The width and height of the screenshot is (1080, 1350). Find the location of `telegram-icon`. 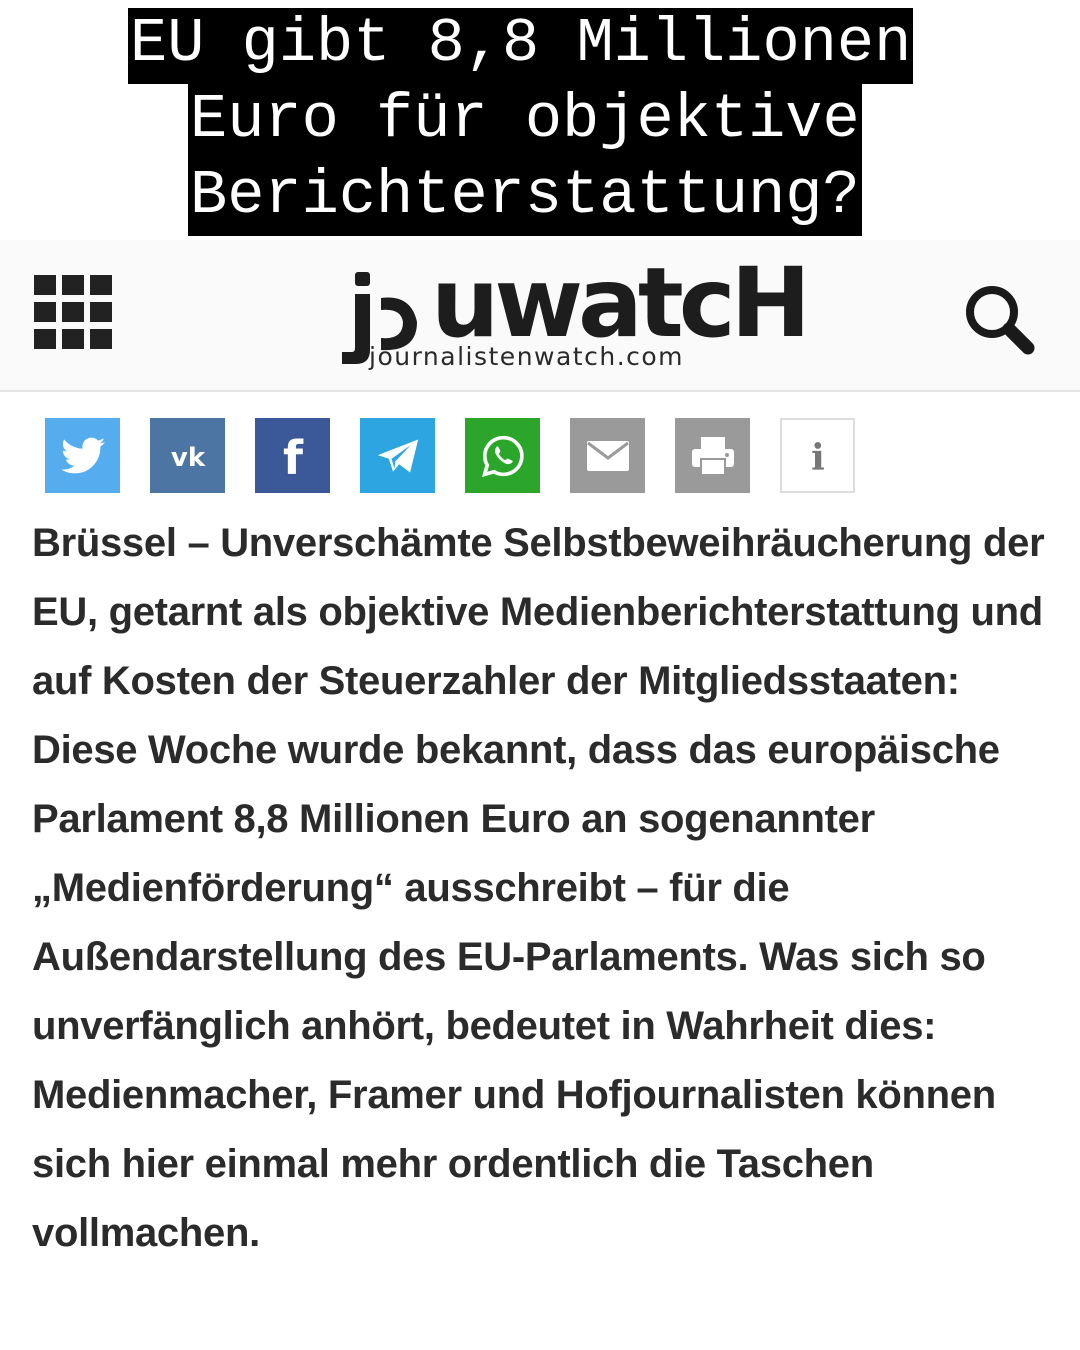

telegram-icon is located at coordinates (397, 455).